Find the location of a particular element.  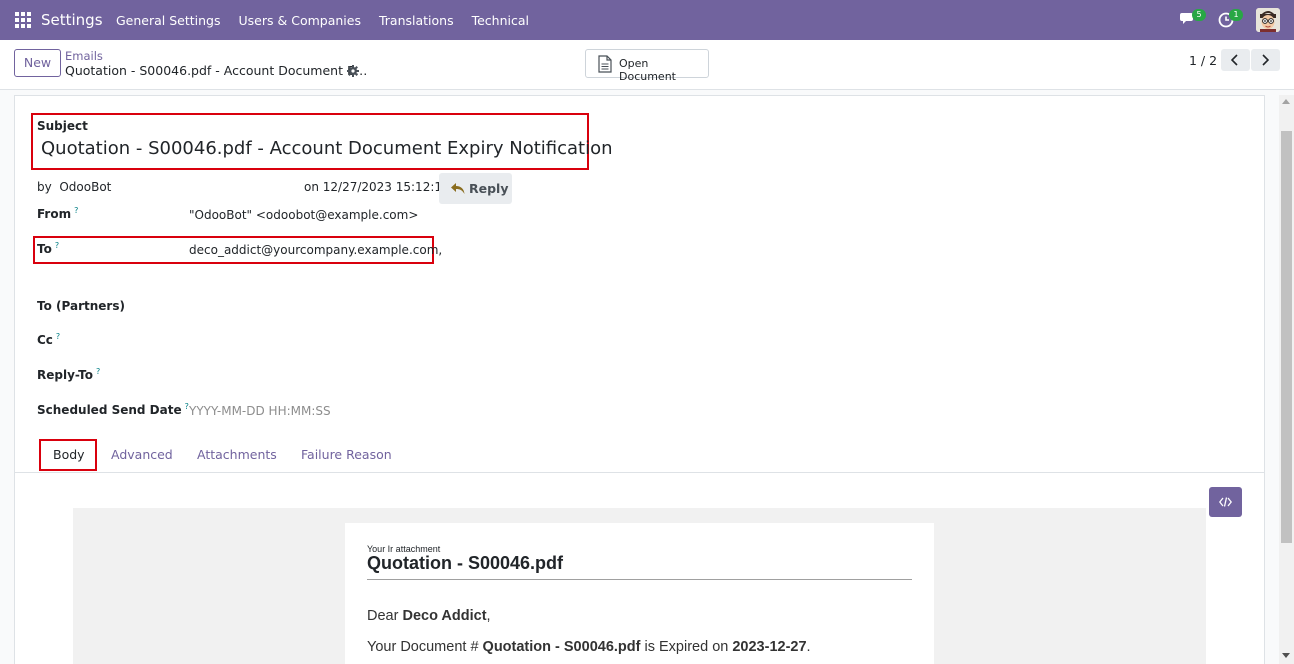

pager-next-button is located at coordinates (1265, 60).